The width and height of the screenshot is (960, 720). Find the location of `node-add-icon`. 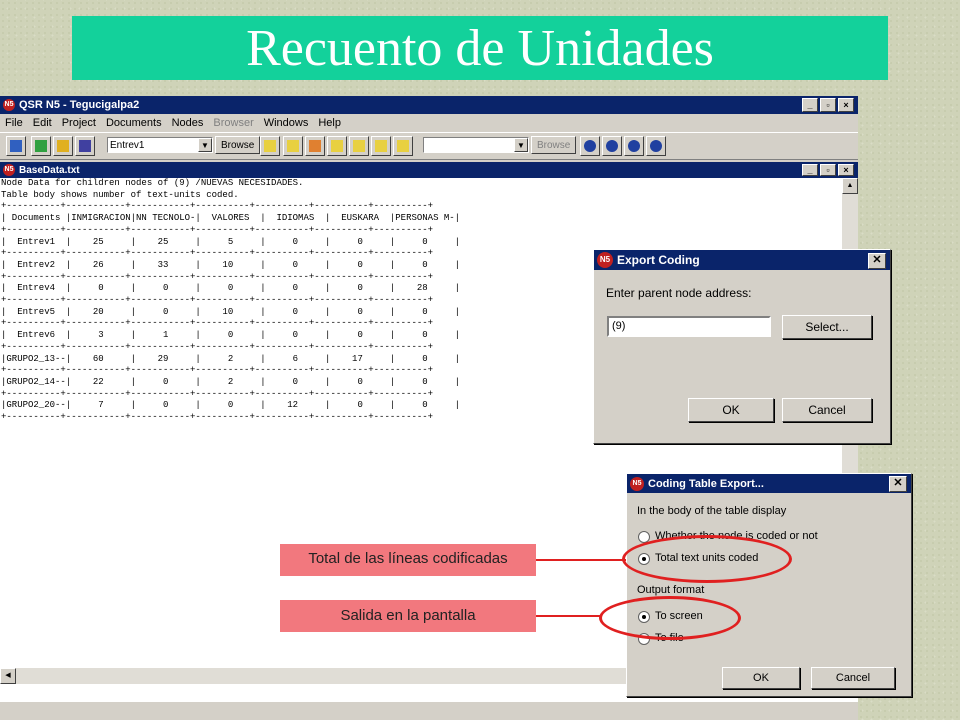

node-add-icon is located at coordinates (612, 146).